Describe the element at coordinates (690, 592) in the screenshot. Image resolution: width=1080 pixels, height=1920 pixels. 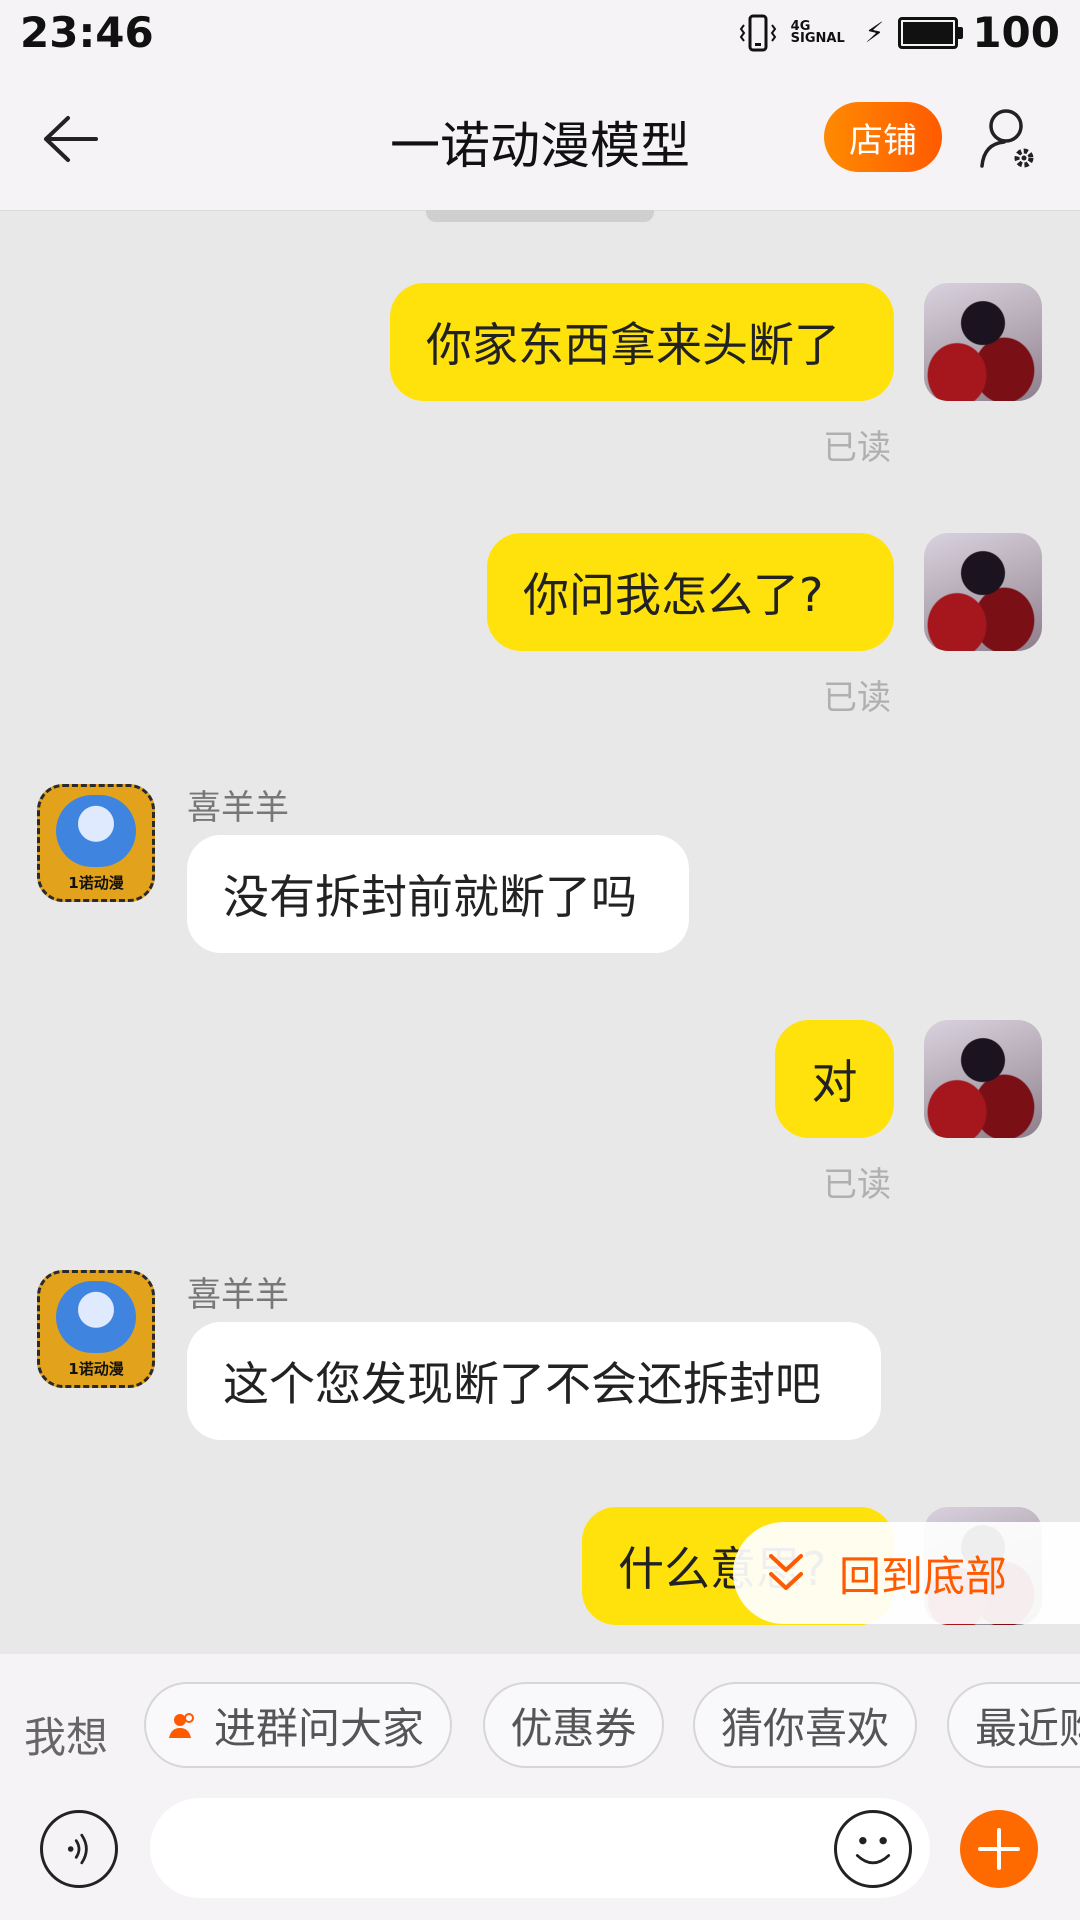
I see `message-bubble: 你问我怎么了?` at that location.